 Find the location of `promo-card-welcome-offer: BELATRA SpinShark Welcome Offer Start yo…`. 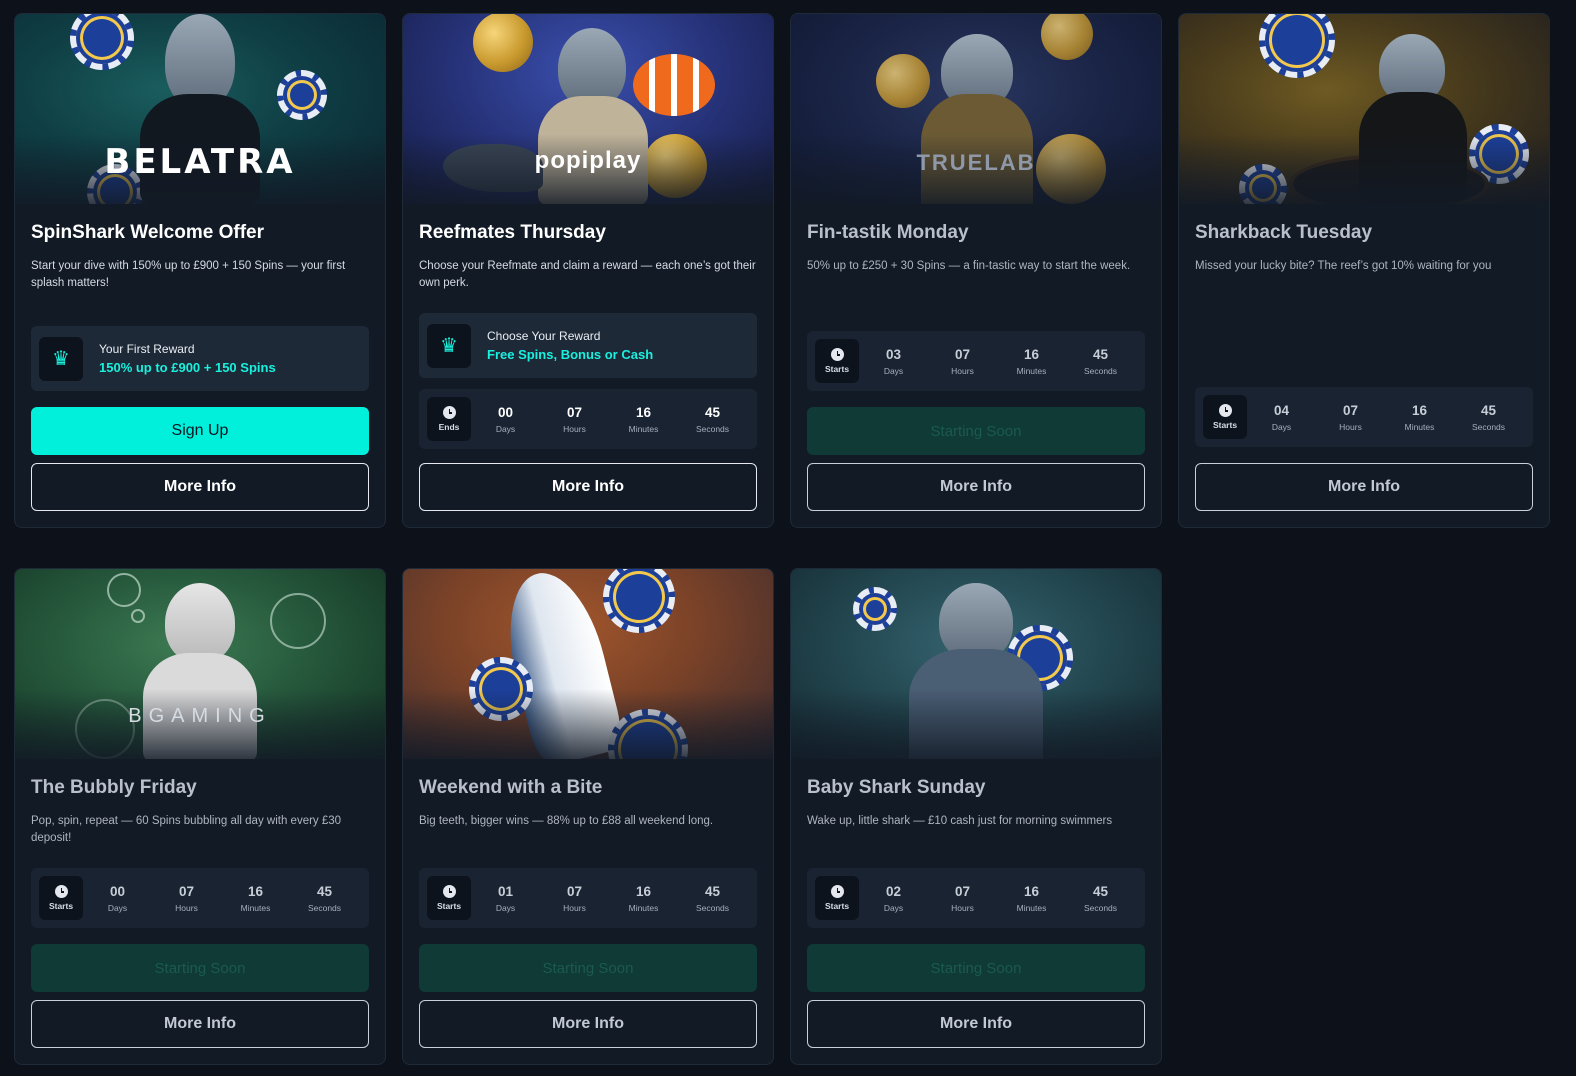

promo-card-welcome-offer: BELATRA SpinShark Welcome Offer Start yo… is located at coordinates (200, 270).